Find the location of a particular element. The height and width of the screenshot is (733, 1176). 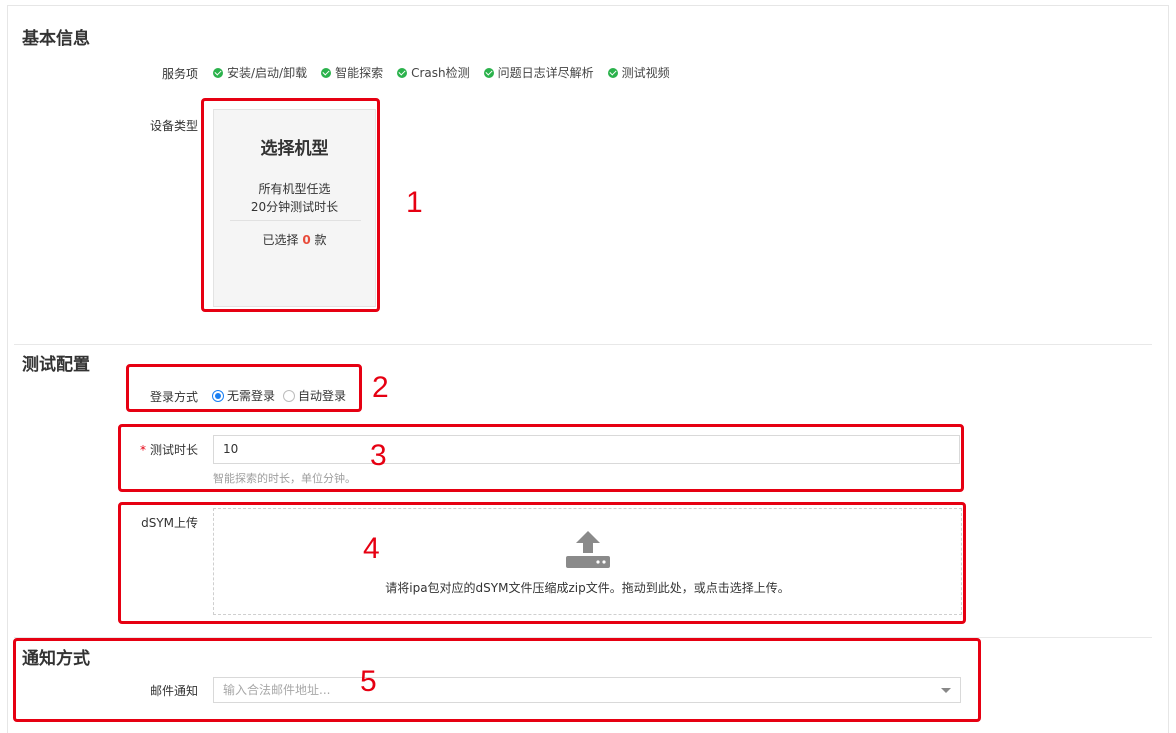

service-item-install: 安装/启动/卸载 is located at coordinates (260, 72).